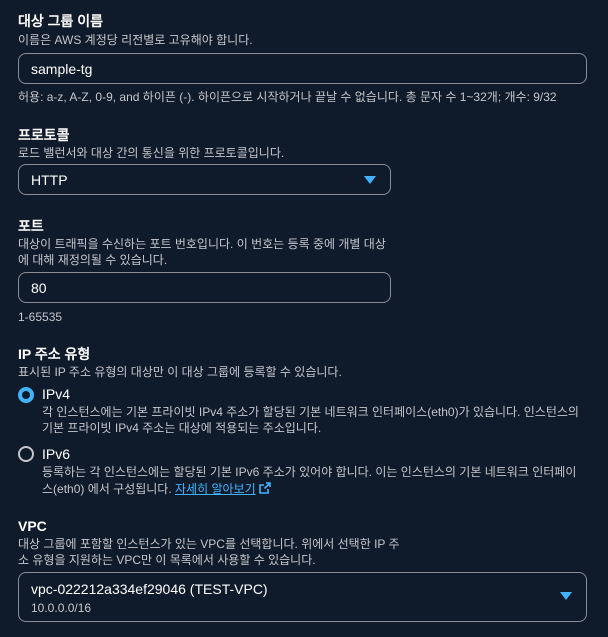  What do you see at coordinates (62, 68) in the screenshot?
I see `target-group-name-value: sample-tg` at bounding box center [62, 68].